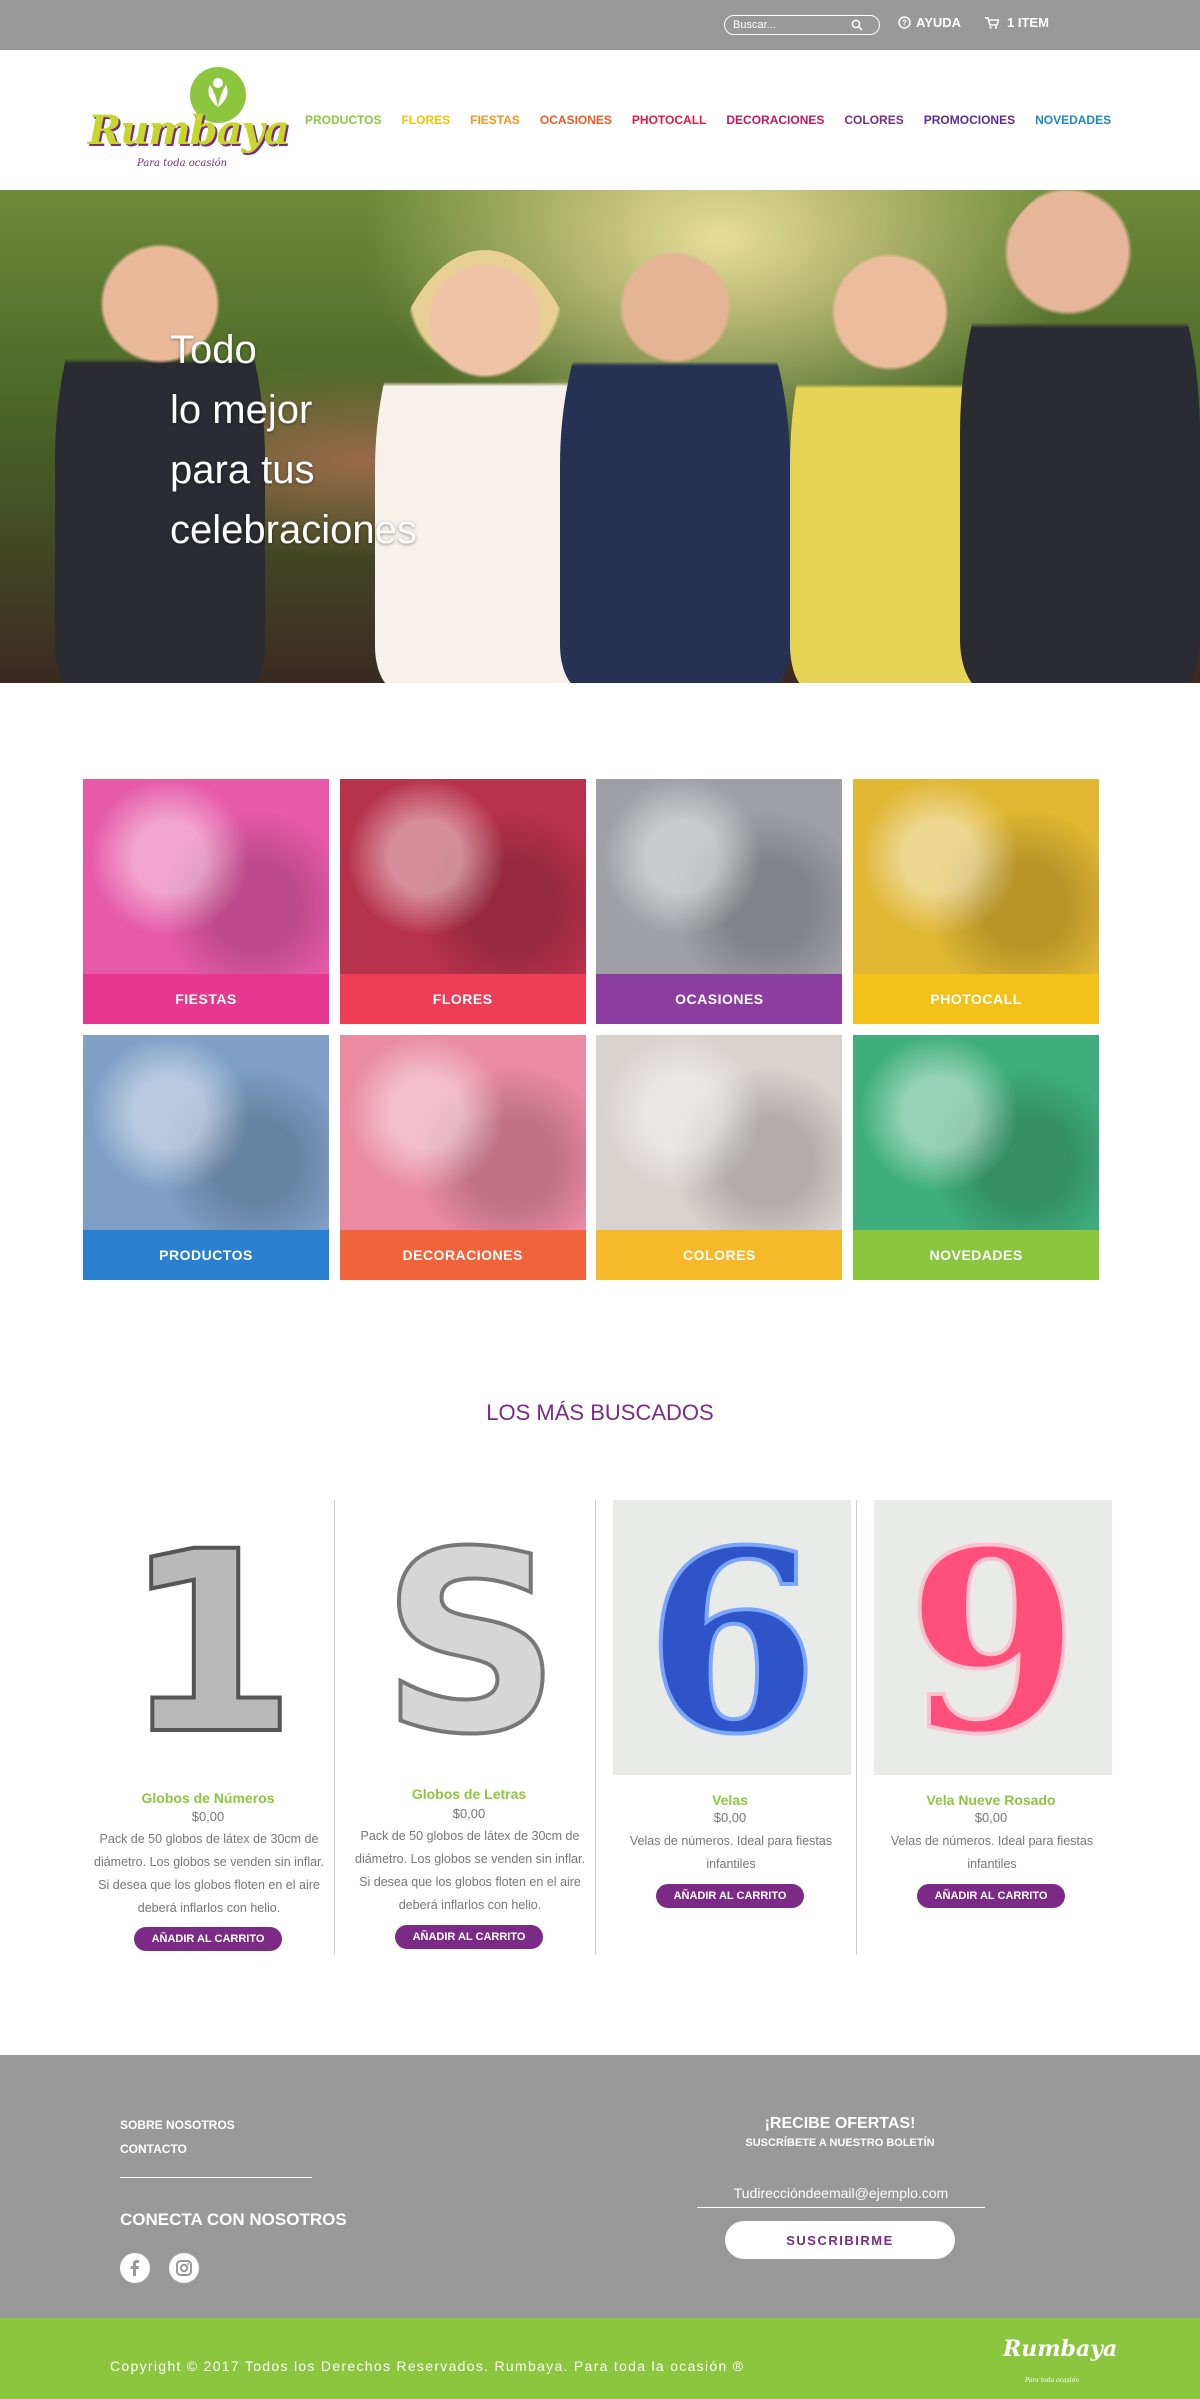  Describe the element at coordinates (184, 2268) in the screenshot. I see `instagram-icon` at that location.